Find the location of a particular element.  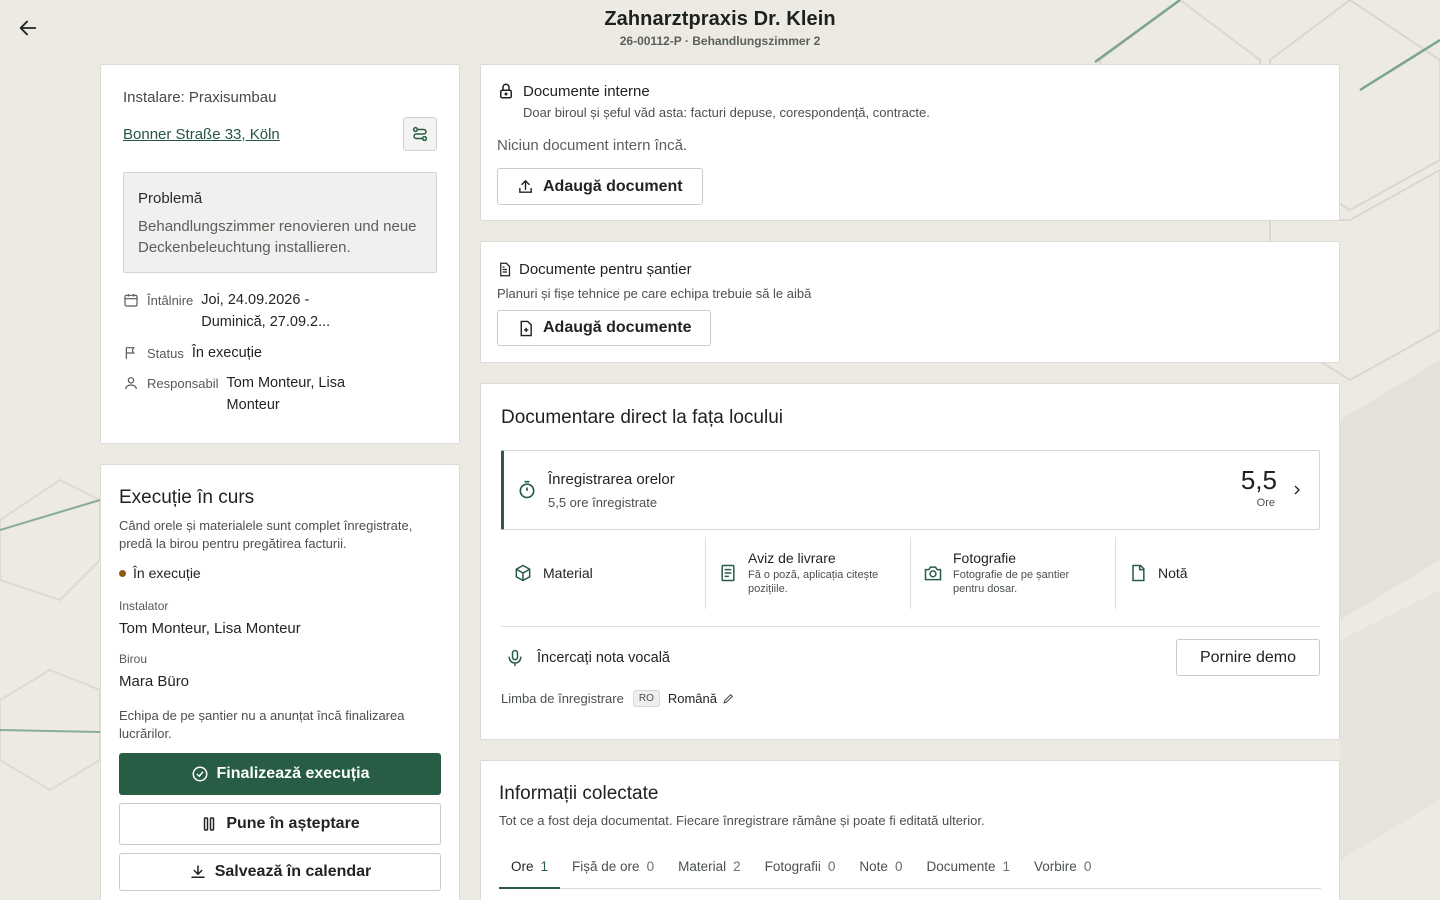

file-plus-icon is located at coordinates (526, 328).